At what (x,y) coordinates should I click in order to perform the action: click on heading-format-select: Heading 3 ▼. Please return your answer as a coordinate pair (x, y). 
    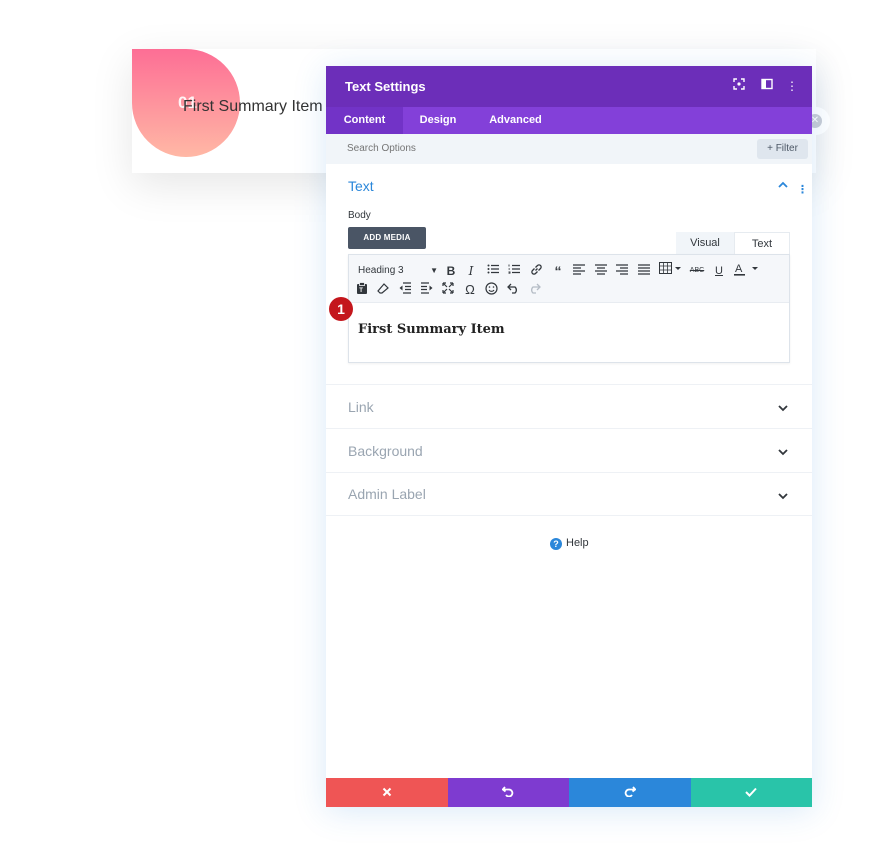
    Looking at the image, I should click on (398, 271).